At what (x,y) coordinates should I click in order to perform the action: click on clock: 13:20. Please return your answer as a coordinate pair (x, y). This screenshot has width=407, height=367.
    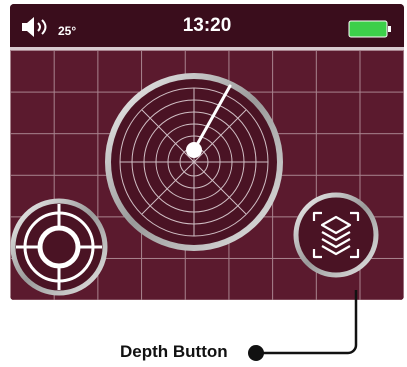
    Looking at the image, I should click on (207, 25).